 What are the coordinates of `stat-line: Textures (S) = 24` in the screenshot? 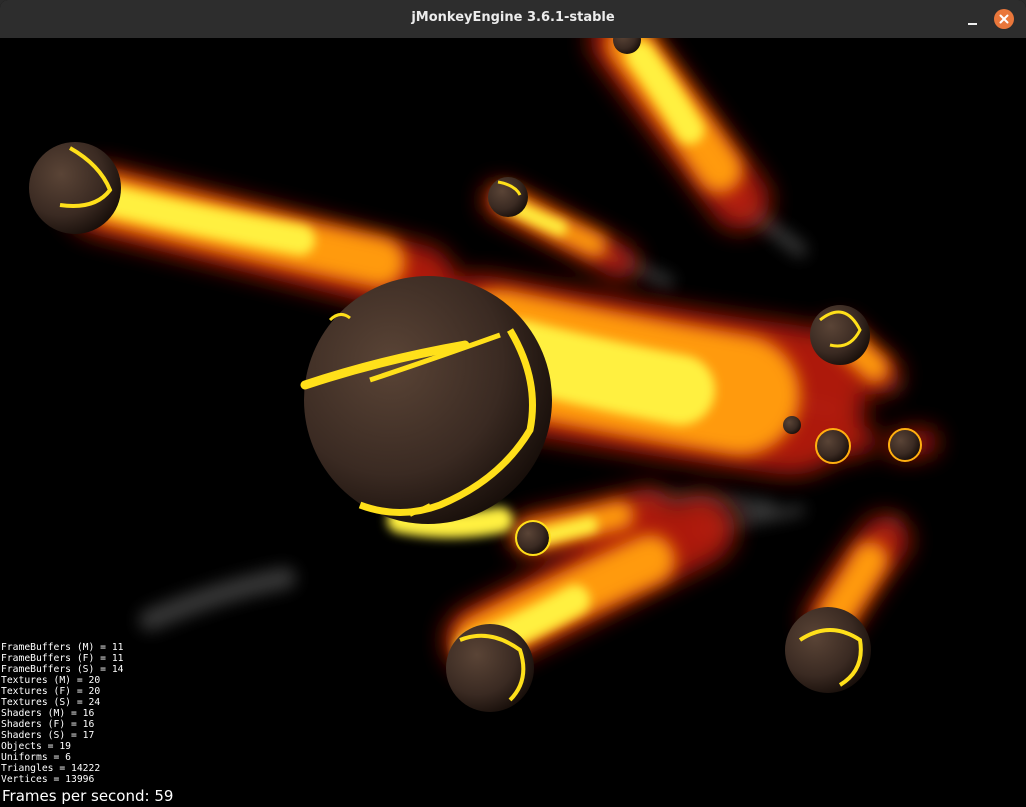 It's located at (51, 702).